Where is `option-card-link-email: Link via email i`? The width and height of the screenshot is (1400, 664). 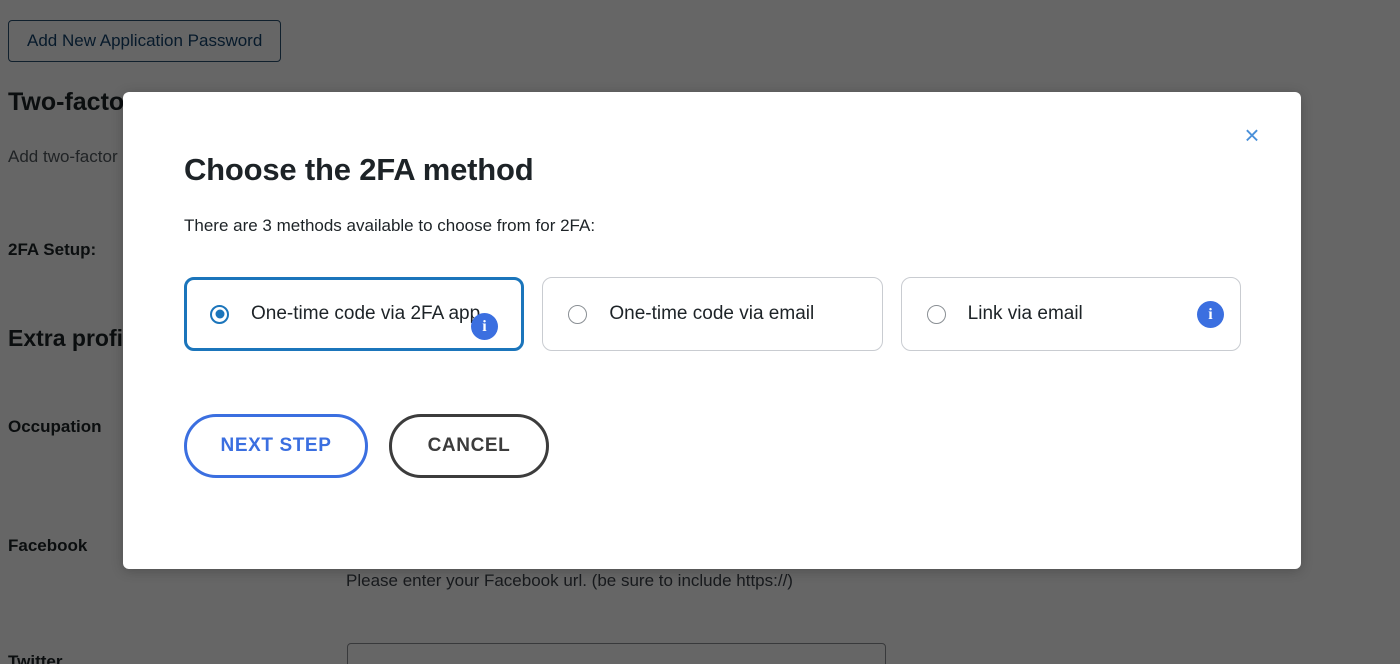
option-card-link-email: Link via email i is located at coordinates (1070, 314).